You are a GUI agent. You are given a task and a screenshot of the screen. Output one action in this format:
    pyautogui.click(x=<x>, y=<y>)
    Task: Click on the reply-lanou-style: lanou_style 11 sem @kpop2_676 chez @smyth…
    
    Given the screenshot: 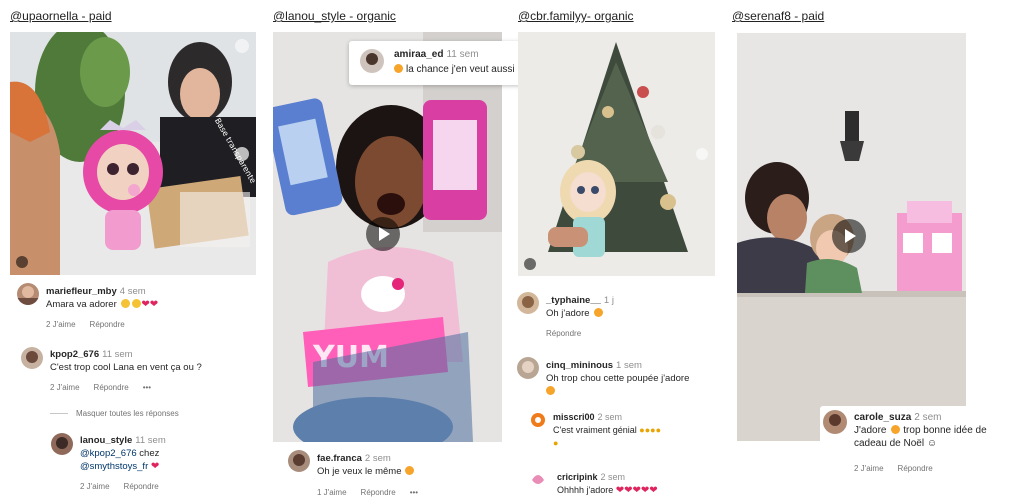 What is the action you would take?
    pyautogui.click(x=175, y=453)
    